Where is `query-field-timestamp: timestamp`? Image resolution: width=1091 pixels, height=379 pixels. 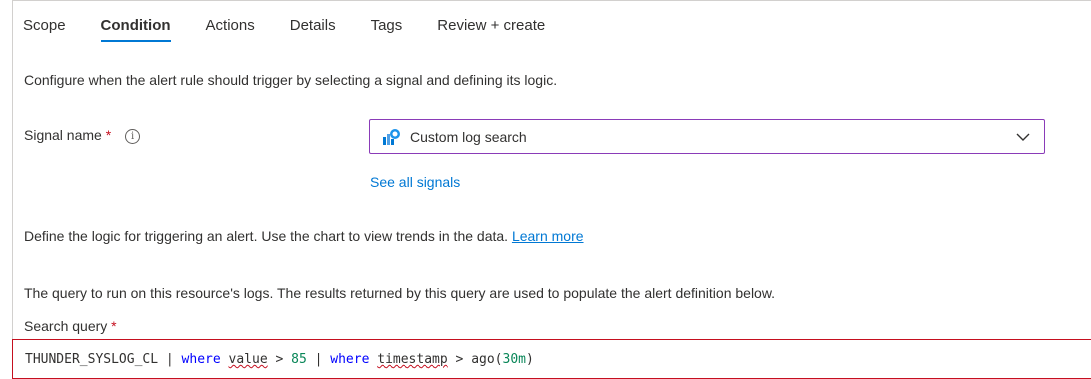
query-field-timestamp: timestamp is located at coordinates (412, 359).